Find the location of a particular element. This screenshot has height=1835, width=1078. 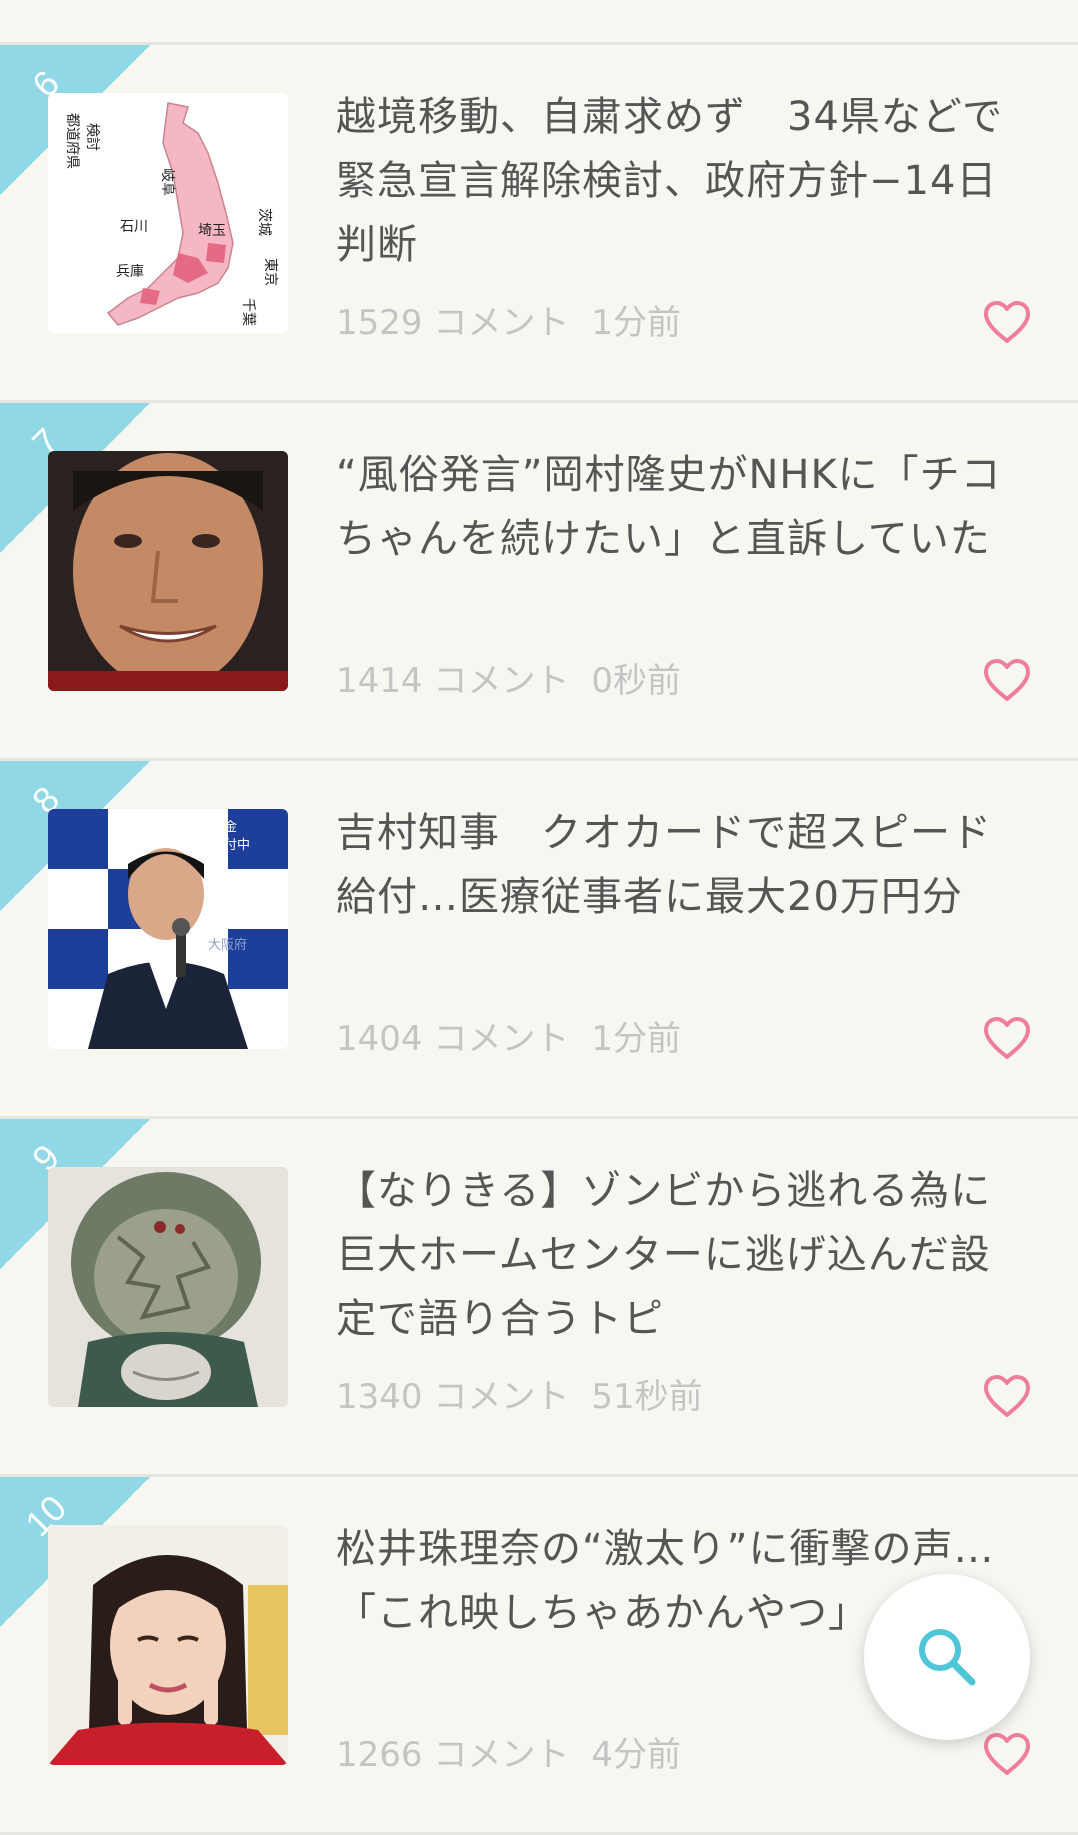

posted-time: 4分前 is located at coordinates (636, 1755).